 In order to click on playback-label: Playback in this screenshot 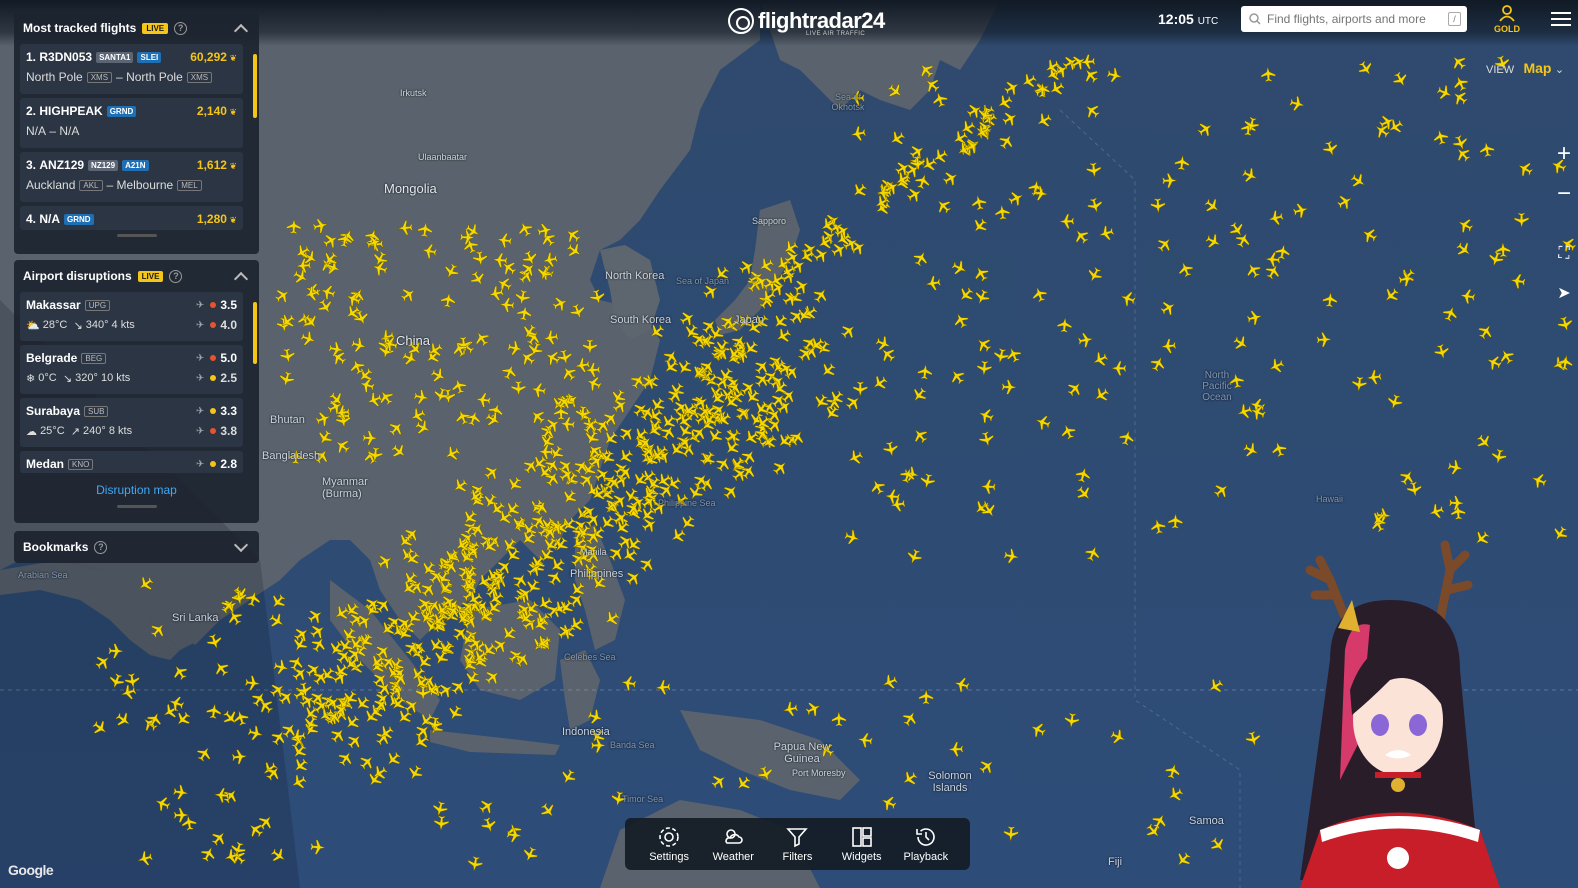, I will do `click(926, 857)`.